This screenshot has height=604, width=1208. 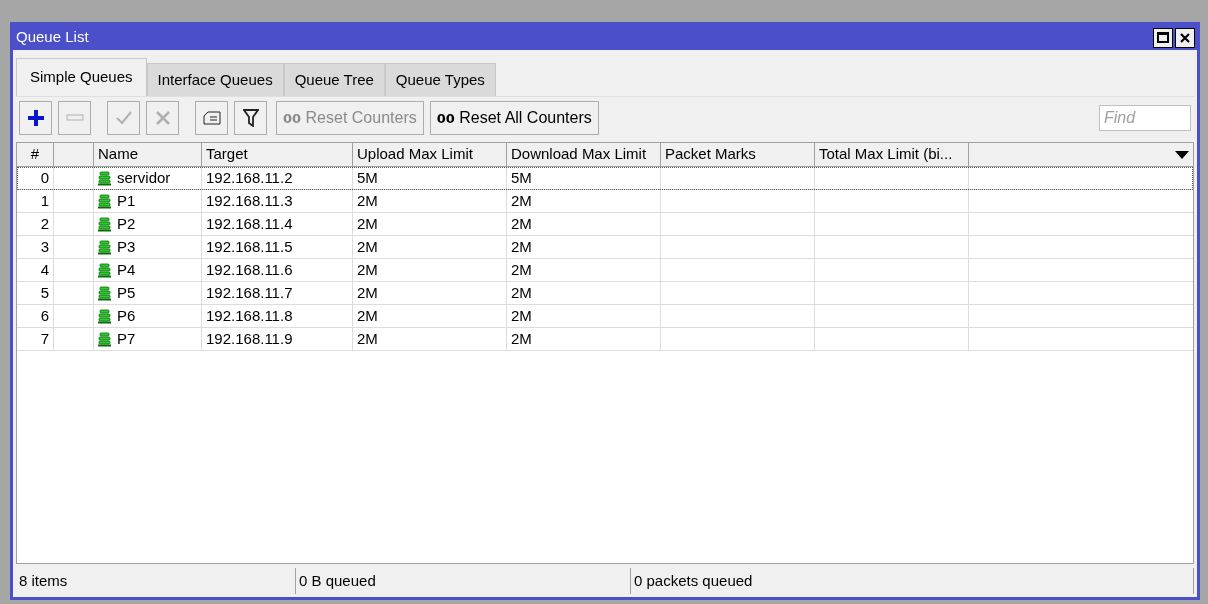 What do you see at coordinates (1182, 154) in the screenshot?
I see `dropdown-icon` at bounding box center [1182, 154].